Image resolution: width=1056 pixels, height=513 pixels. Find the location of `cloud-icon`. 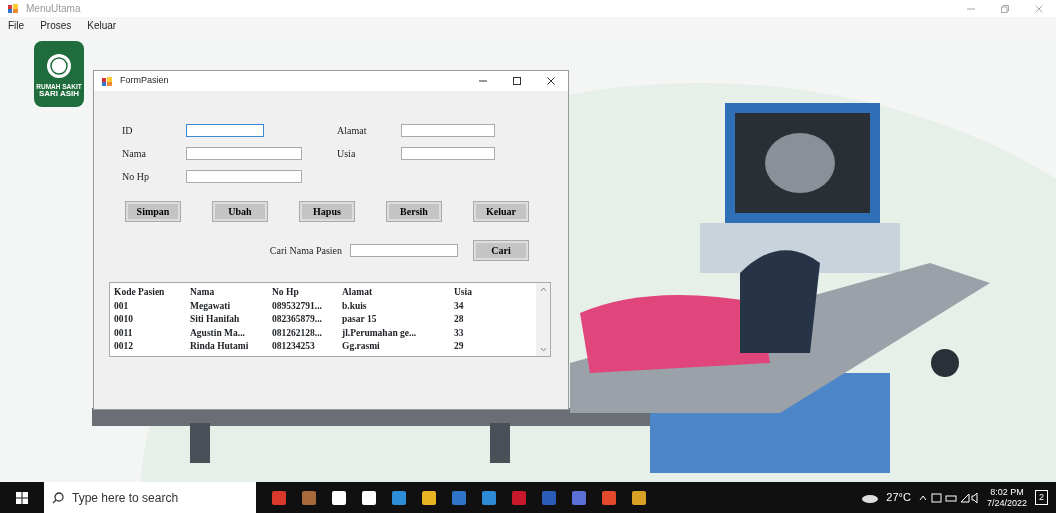

cloud-icon is located at coordinates (870, 497).